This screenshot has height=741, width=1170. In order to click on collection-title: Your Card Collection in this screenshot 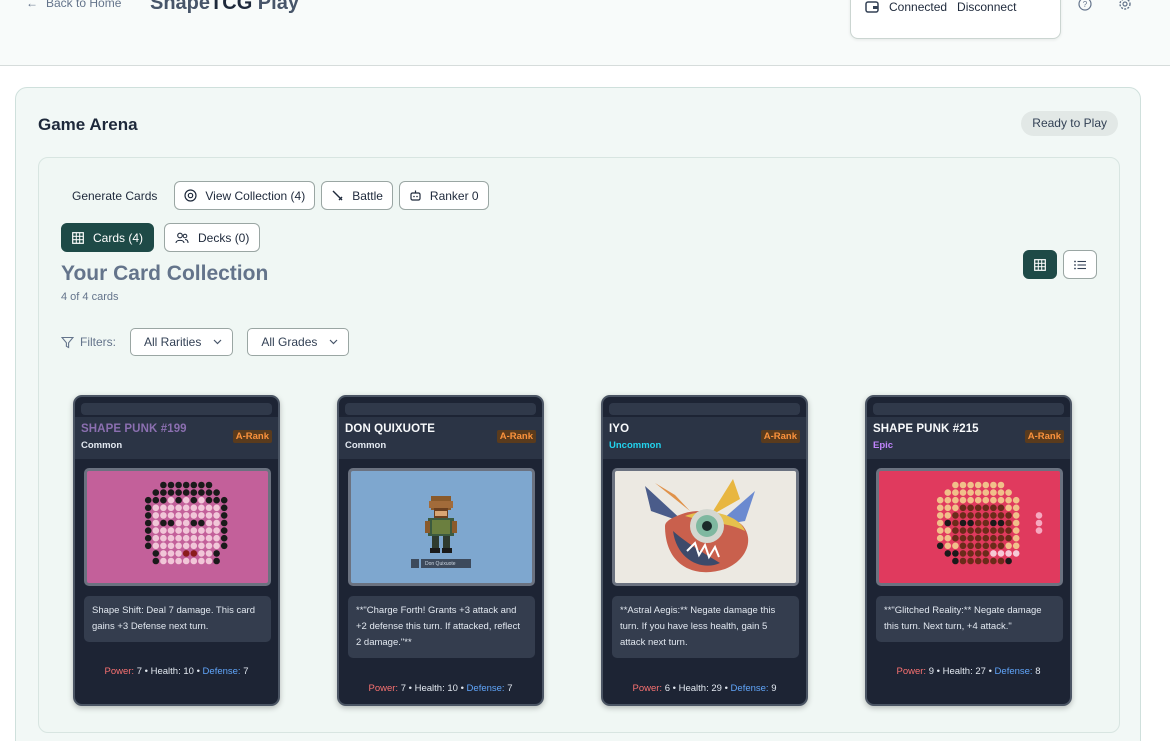, I will do `click(165, 273)`.